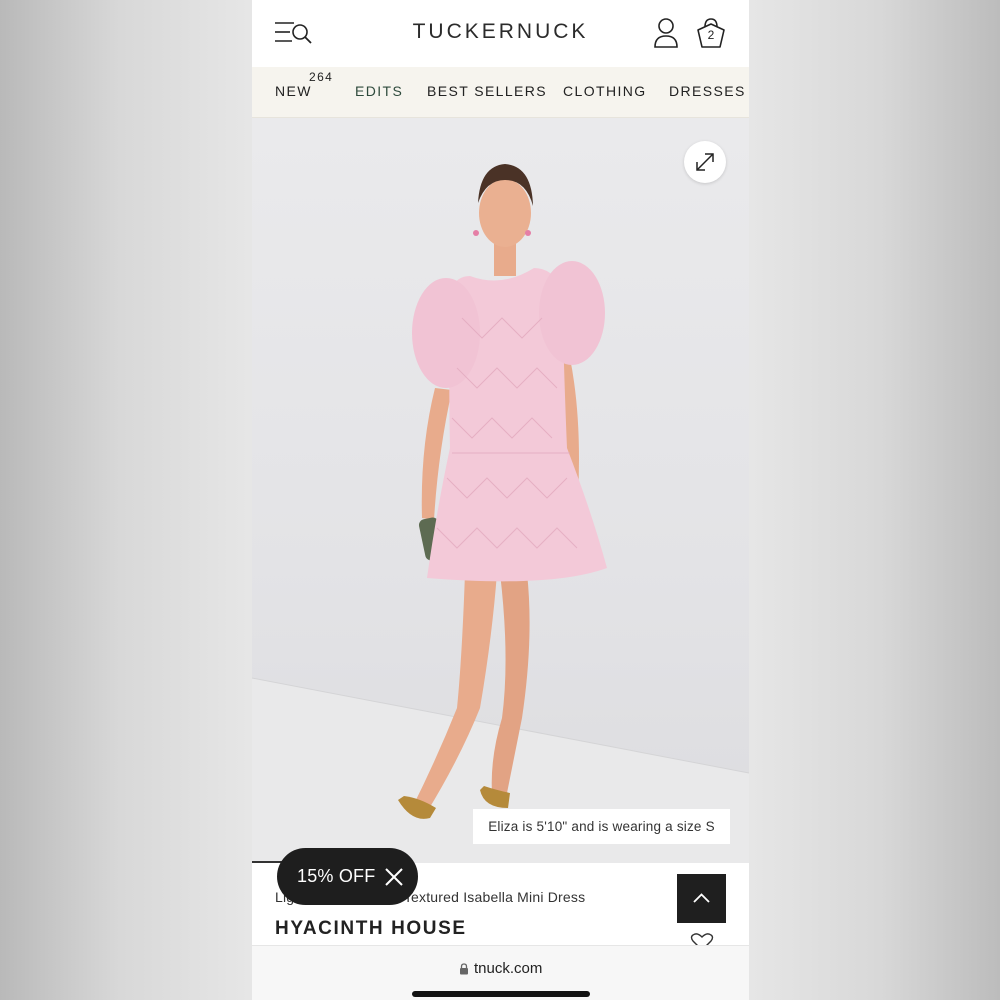  I want to click on model-size-caption: Eliza is 5'10" and is wearing a size S, so click(601, 826).